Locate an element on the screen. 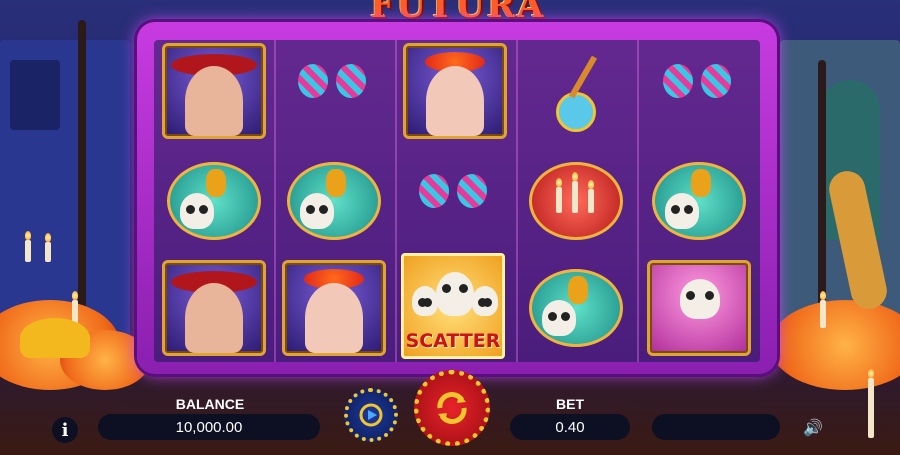 This screenshot has width=900, height=455. bet-value: 0.40 is located at coordinates (570, 427).